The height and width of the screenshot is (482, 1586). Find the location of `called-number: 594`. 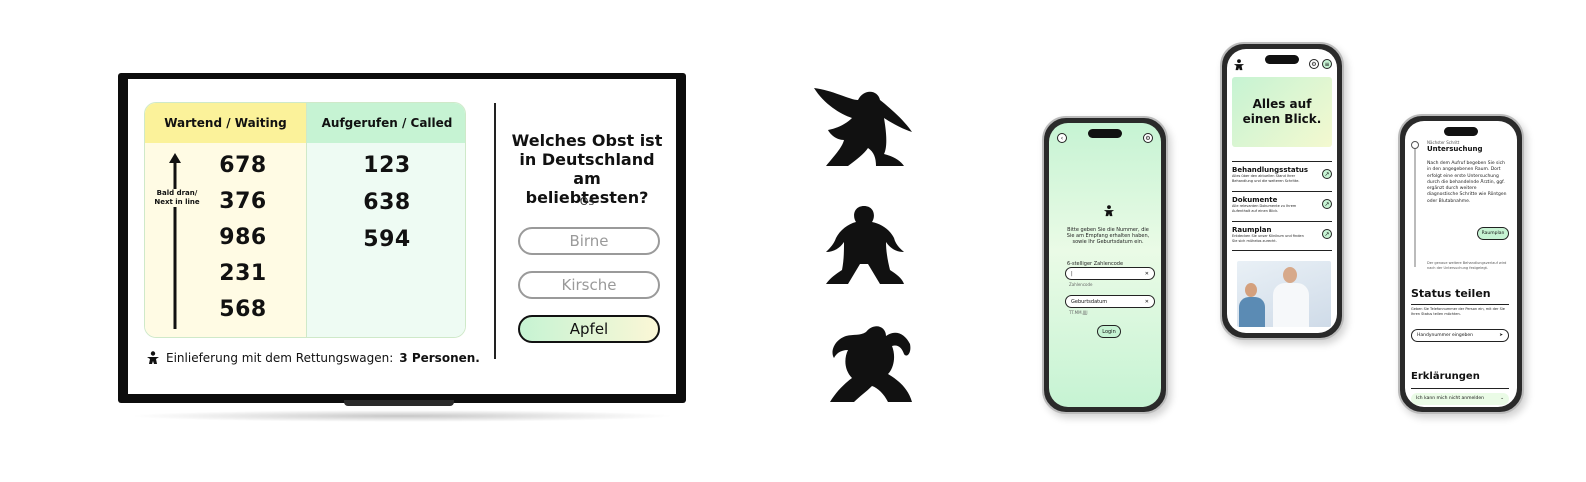

called-number: 594 is located at coordinates (387, 239).